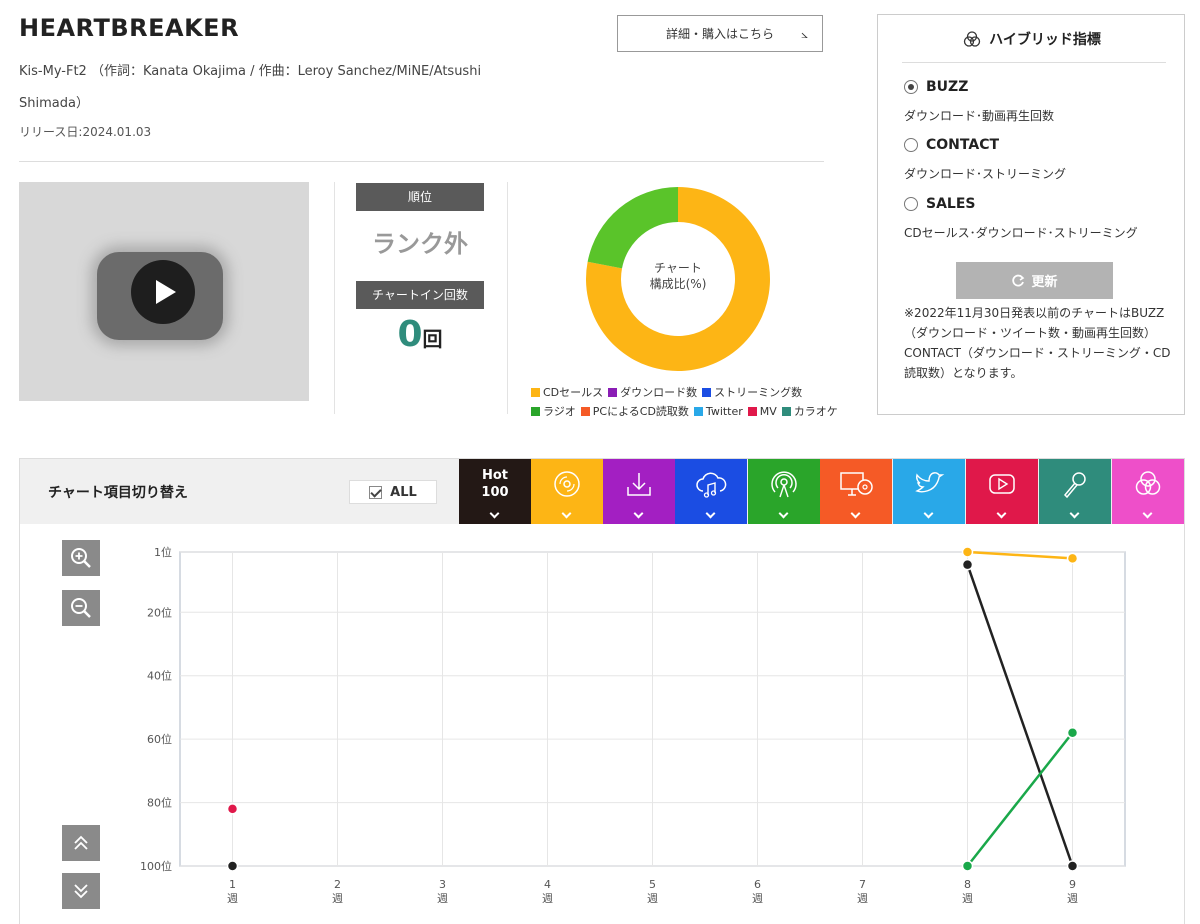 The height and width of the screenshot is (924, 1200). I want to click on legend-label: PCによるCD読取数, so click(640, 411).